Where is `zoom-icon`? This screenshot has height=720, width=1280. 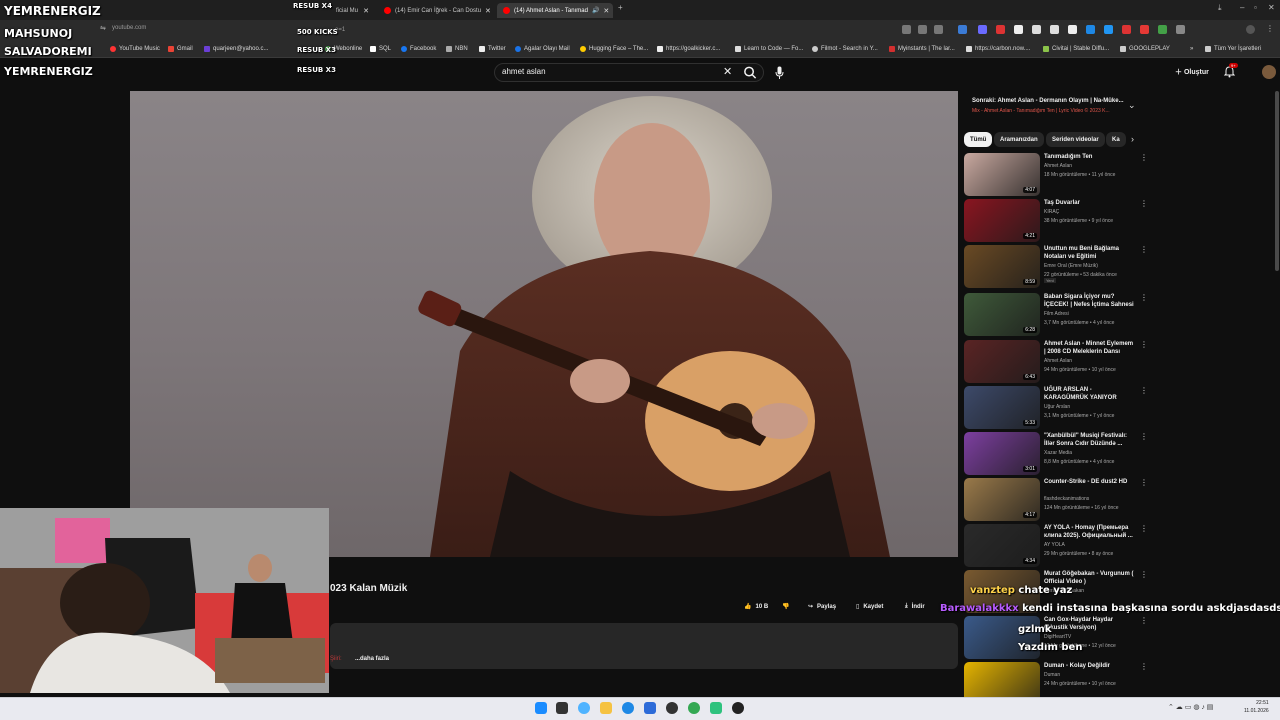
zoom-icon is located at coordinates (922, 29).